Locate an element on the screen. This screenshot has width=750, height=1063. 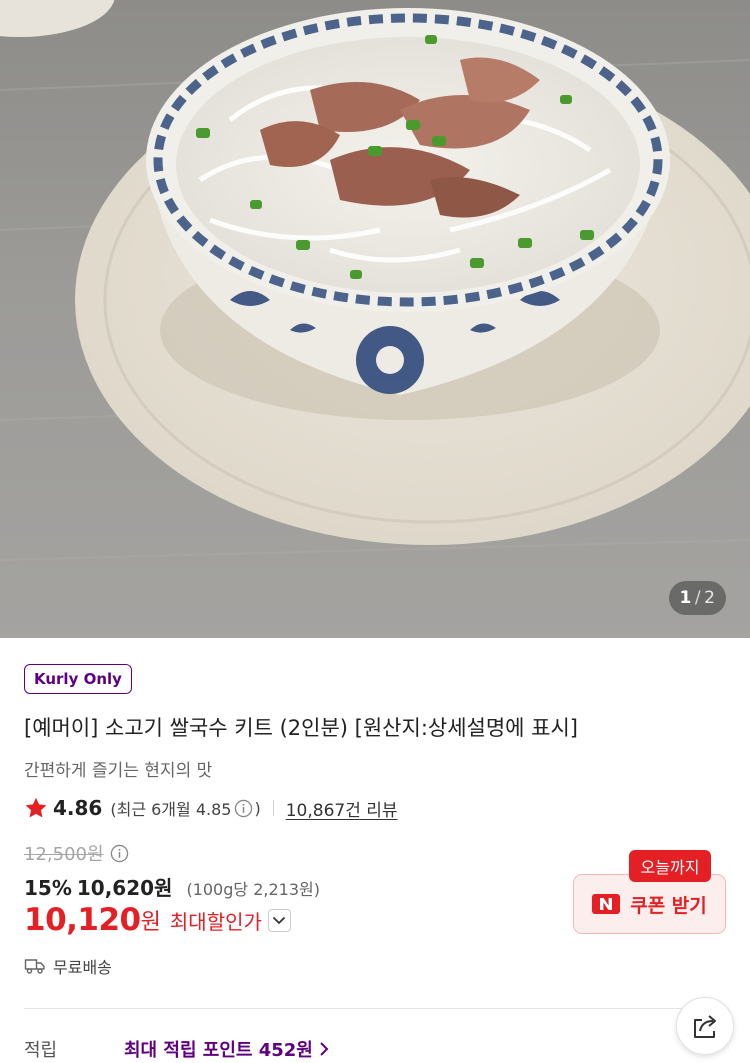
sale-price-row: 15% 10,620원 (100g당 2,213원) is located at coordinates (172, 886).